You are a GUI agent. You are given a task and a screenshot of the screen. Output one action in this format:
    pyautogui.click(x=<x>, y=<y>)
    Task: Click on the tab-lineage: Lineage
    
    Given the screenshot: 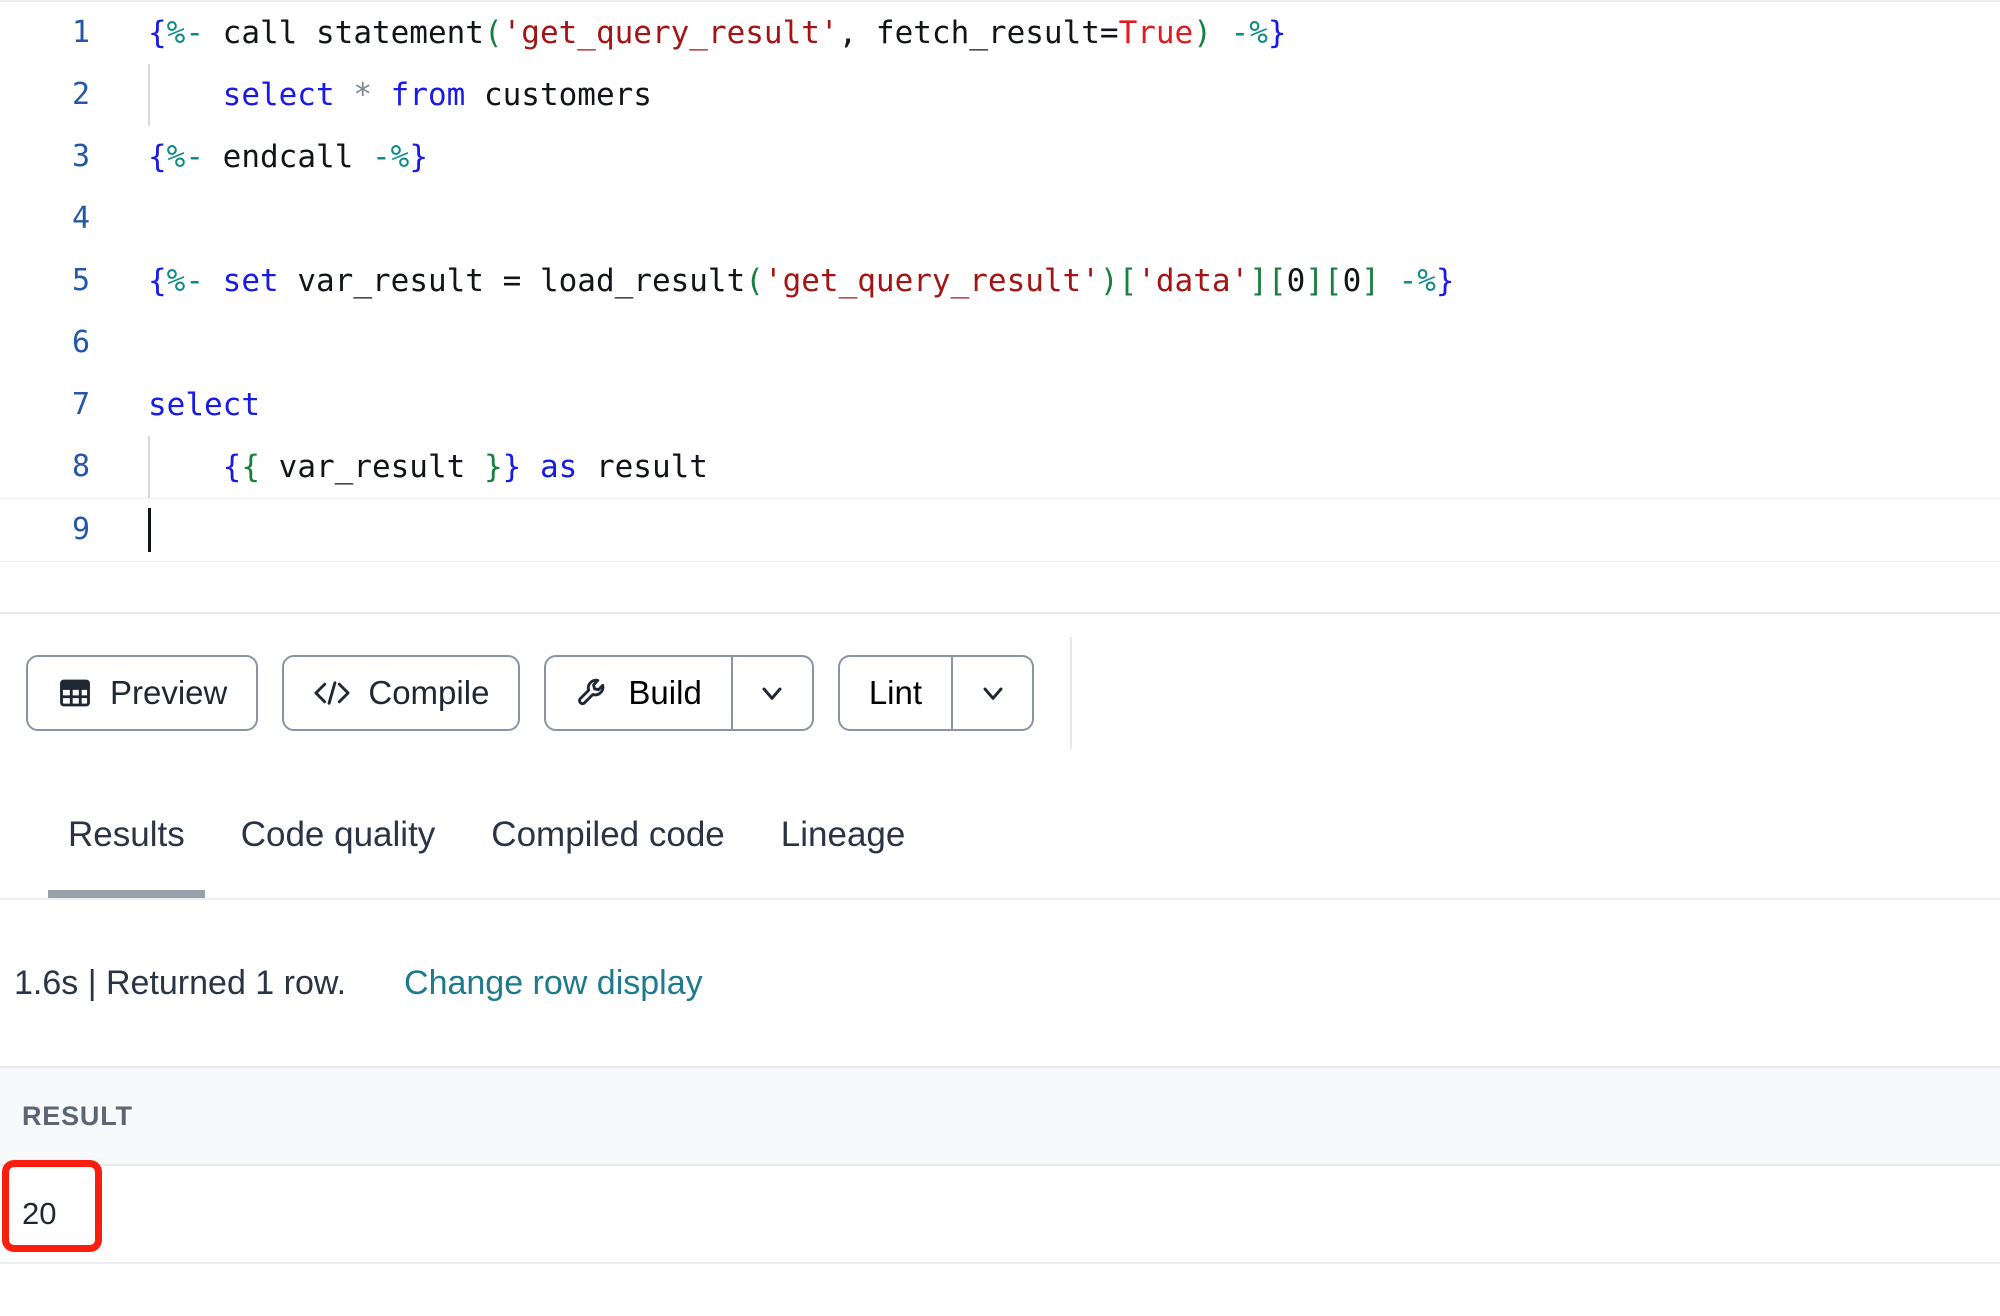 What is the action you would take?
    pyautogui.click(x=843, y=835)
    